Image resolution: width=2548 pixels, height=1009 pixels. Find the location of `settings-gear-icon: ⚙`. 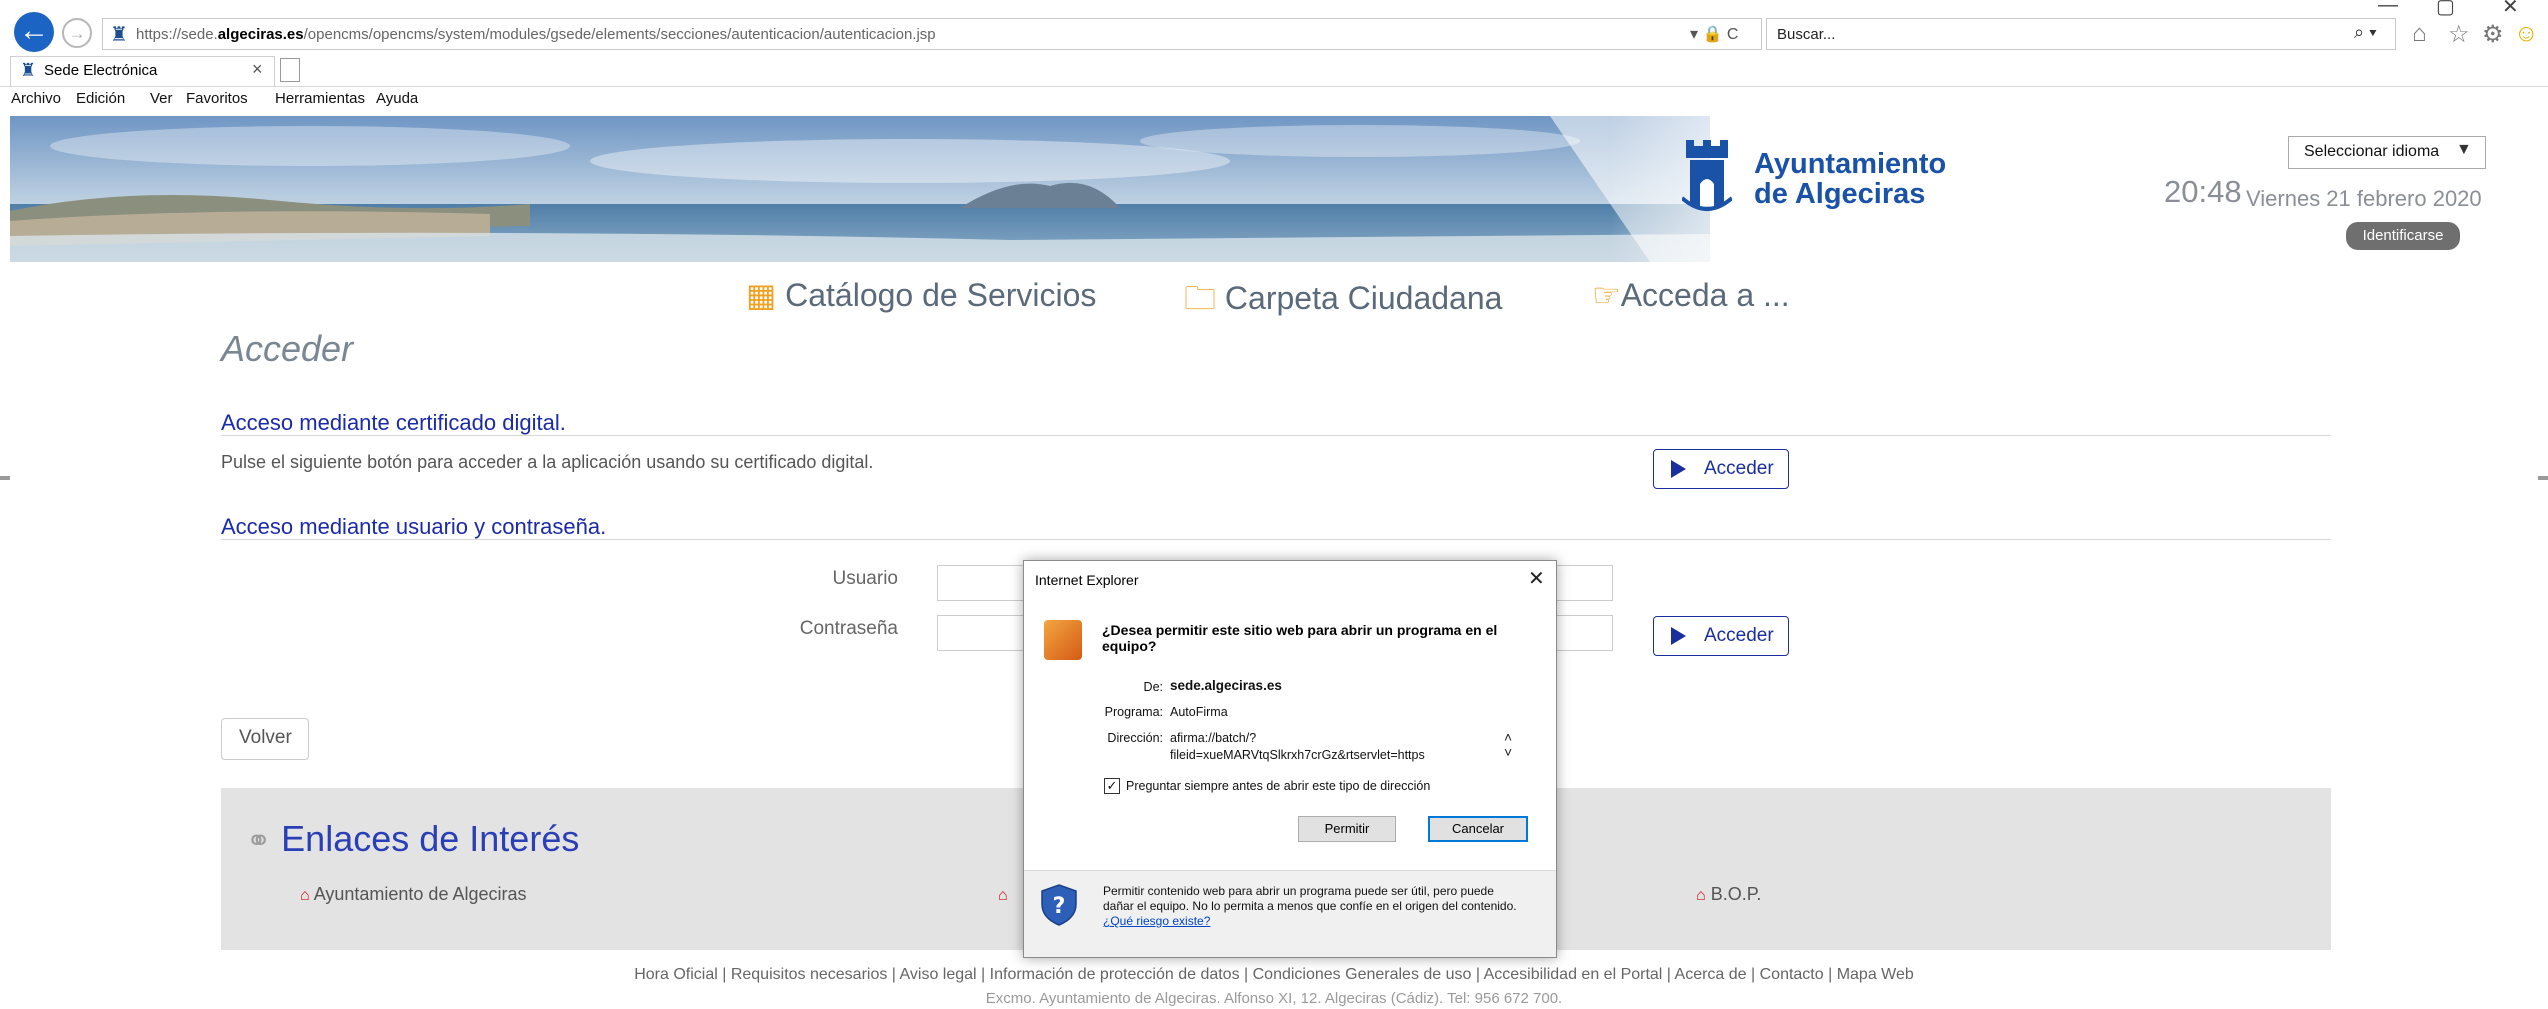

settings-gear-icon: ⚙ is located at coordinates (2493, 34).